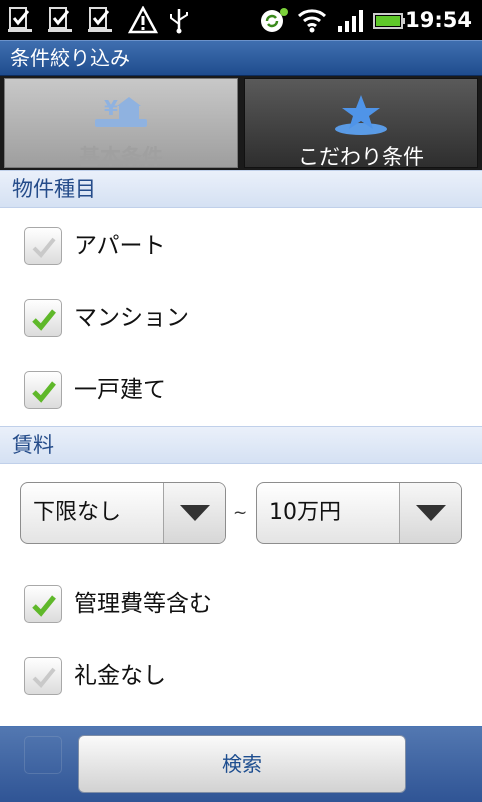  Describe the element at coordinates (274, 20) in the screenshot. I see `sync-icon` at that location.